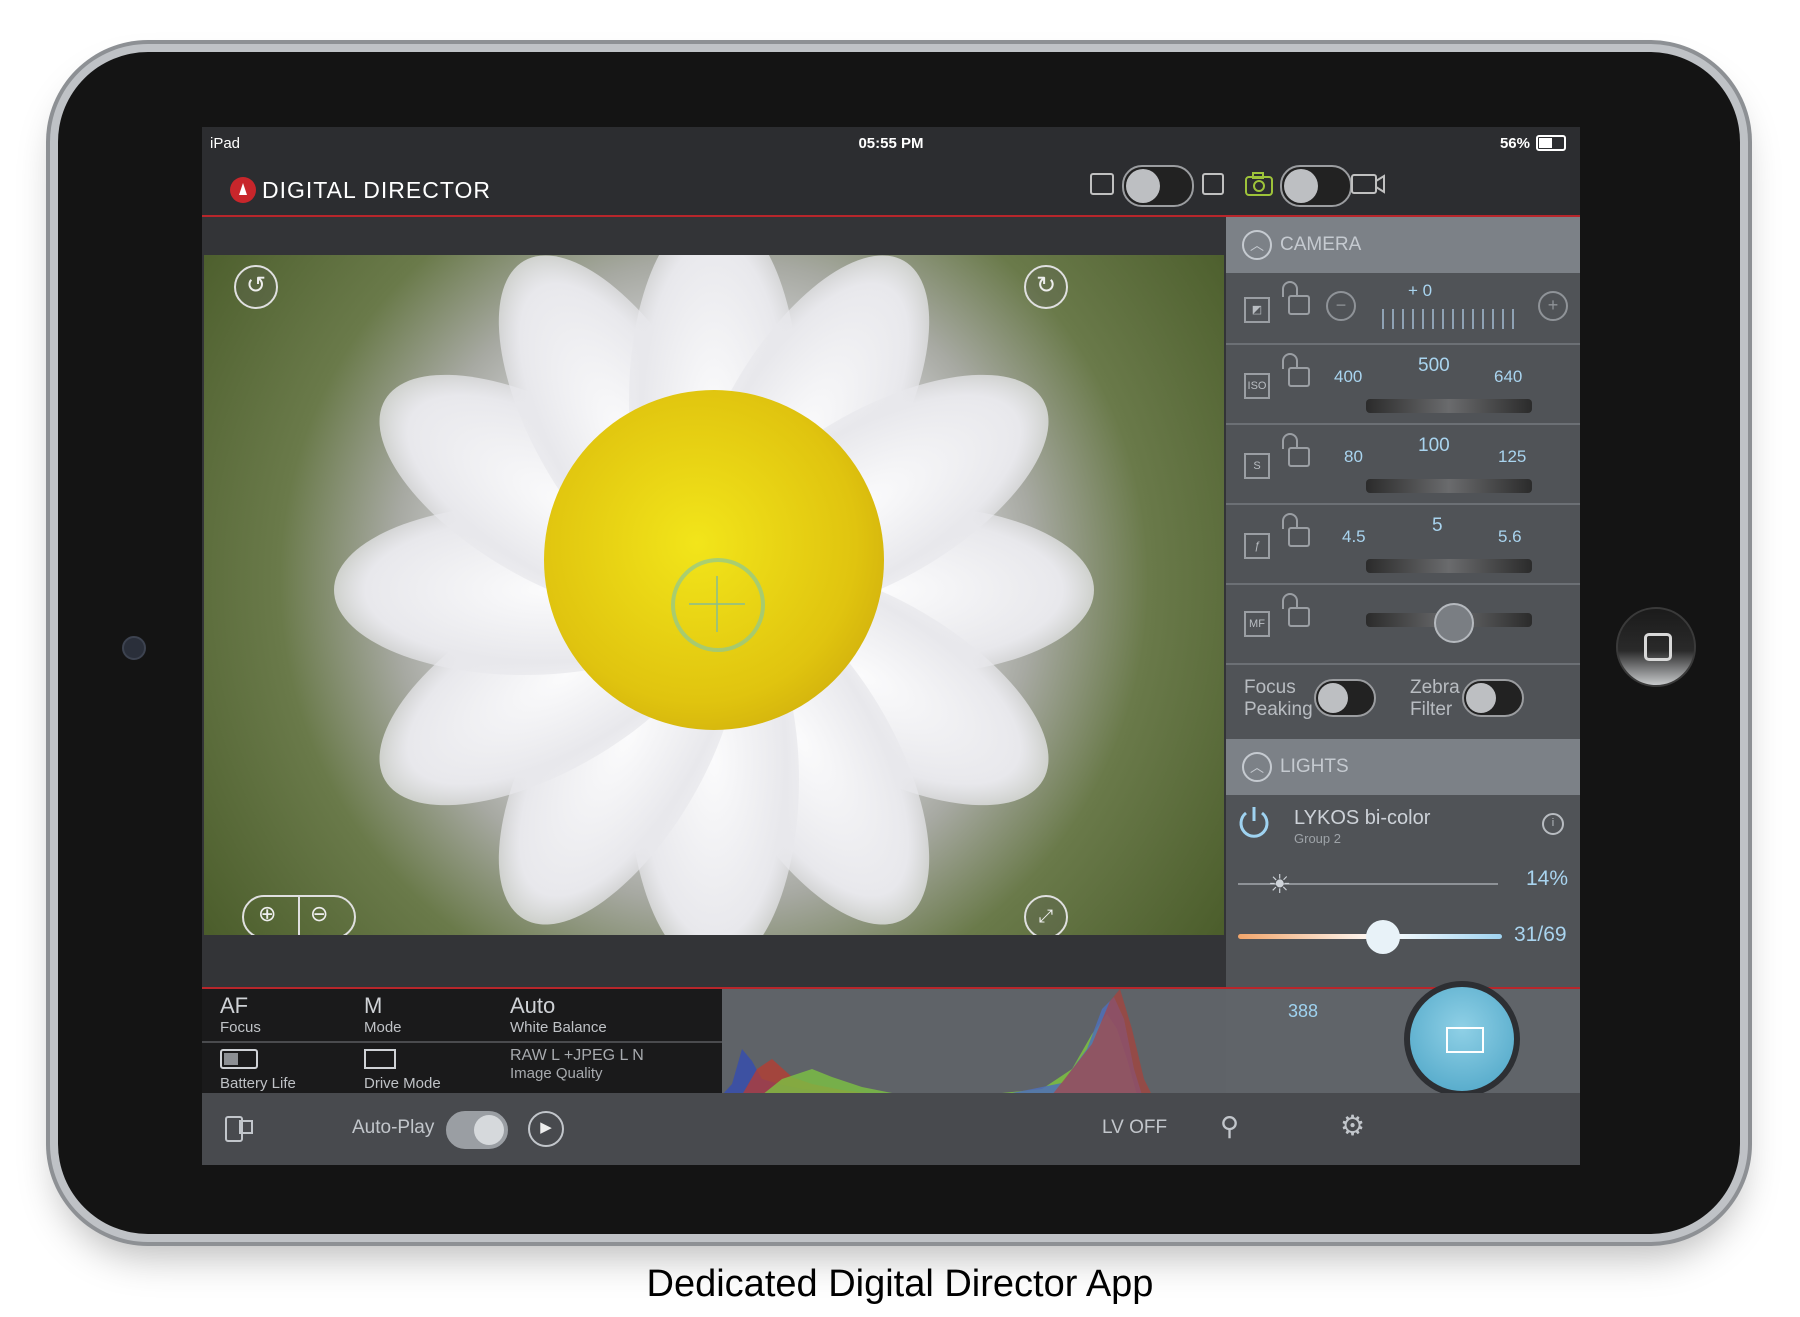 The image size is (1800, 1317). Describe the element at coordinates (1449, 406) in the screenshot. I see `iso-slider` at that location.